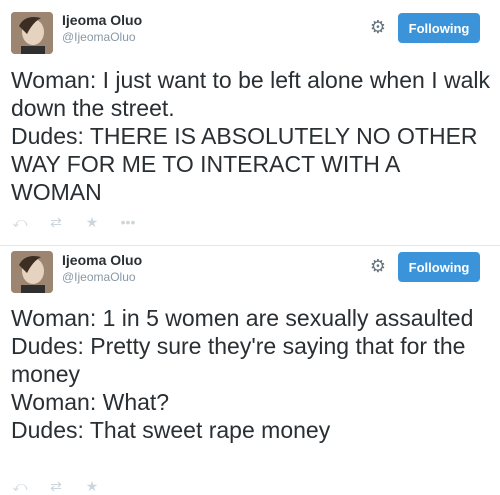  What do you see at coordinates (56, 222) in the screenshot?
I see `retweet-icon: ⇄` at bounding box center [56, 222].